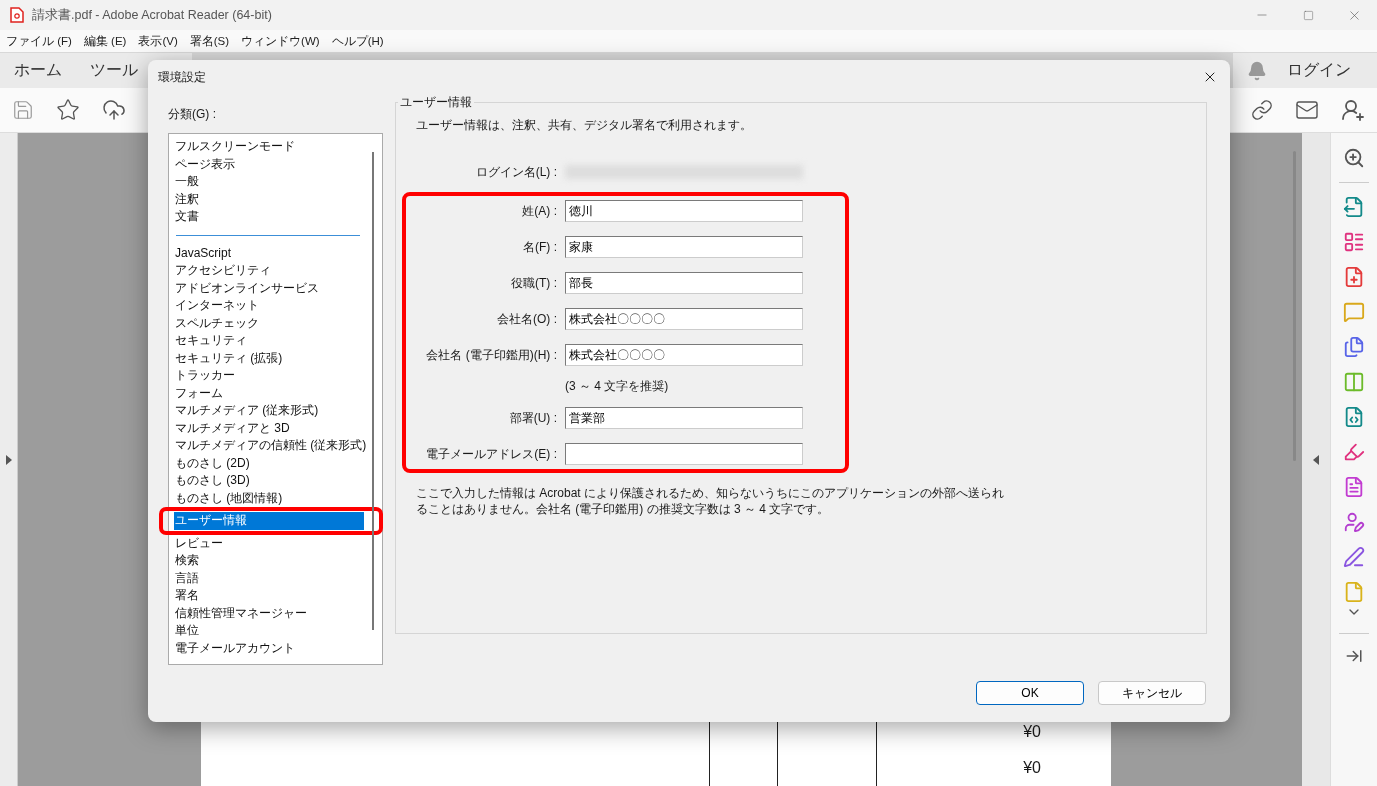 This screenshot has width=1377, height=786. What do you see at coordinates (684, 283) in the screenshot?
I see `input-field: 部長` at bounding box center [684, 283].